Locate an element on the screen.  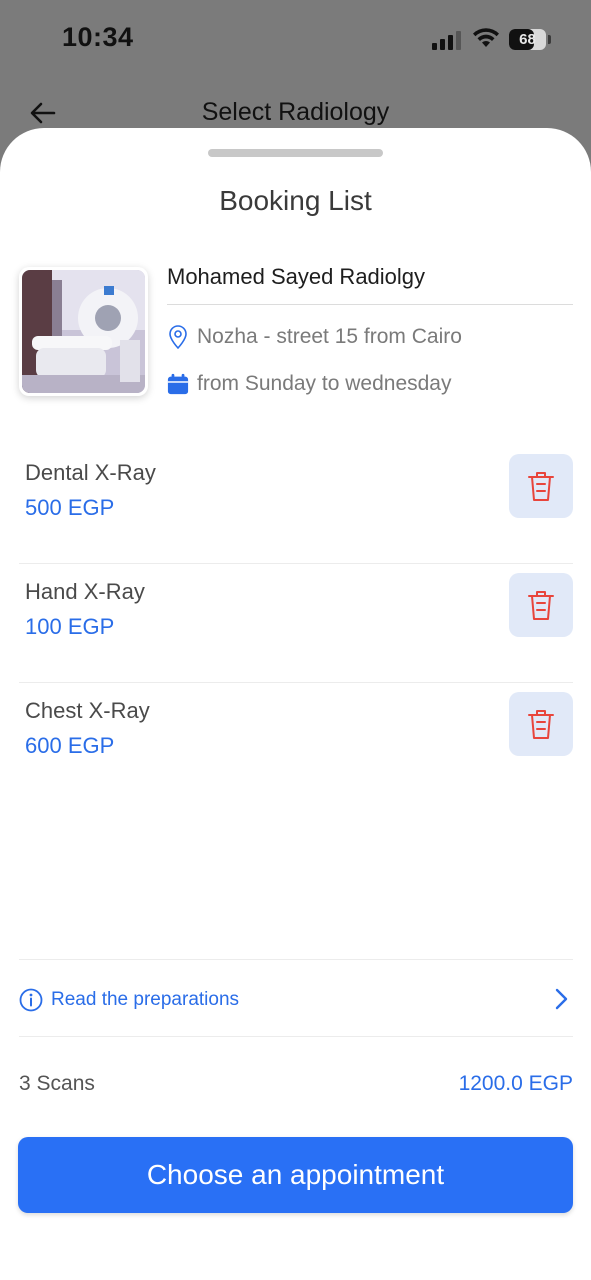
cellular-signal-icon is located at coordinates (447, 40).